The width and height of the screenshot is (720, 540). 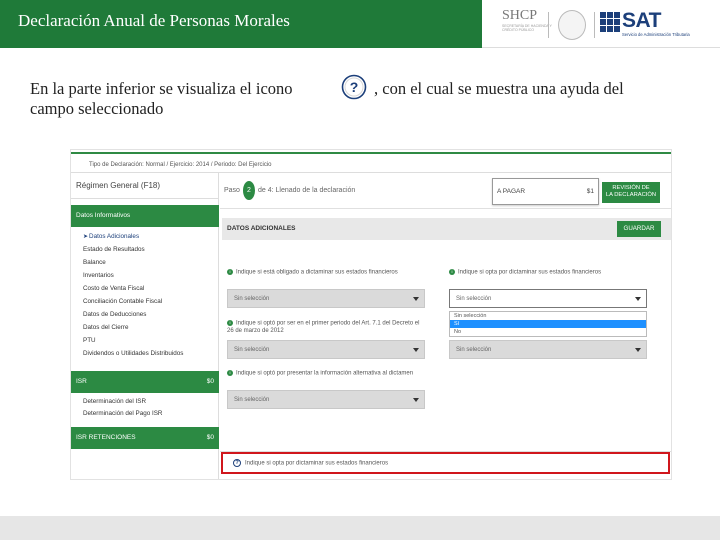 What do you see at coordinates (360, 528) in the screenshot?
I see `bottom-band` at bounding box center [360, 528].